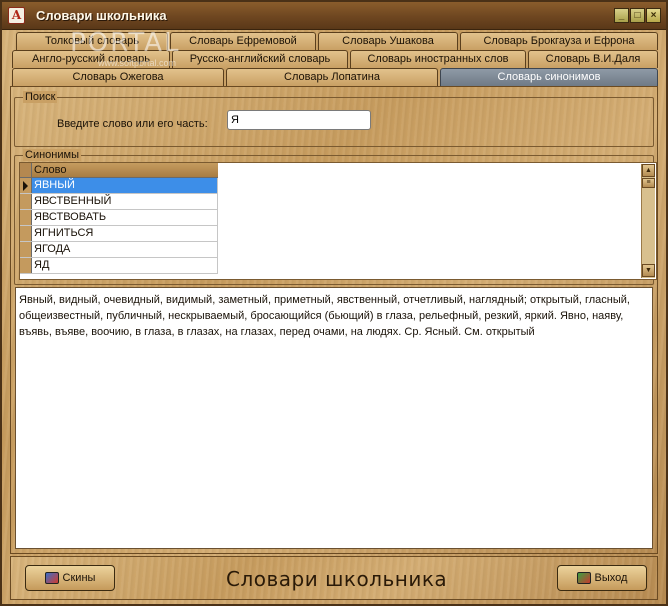 The image size is (668, 606). I want to click on table-row: ЯД, so click(119, 266).